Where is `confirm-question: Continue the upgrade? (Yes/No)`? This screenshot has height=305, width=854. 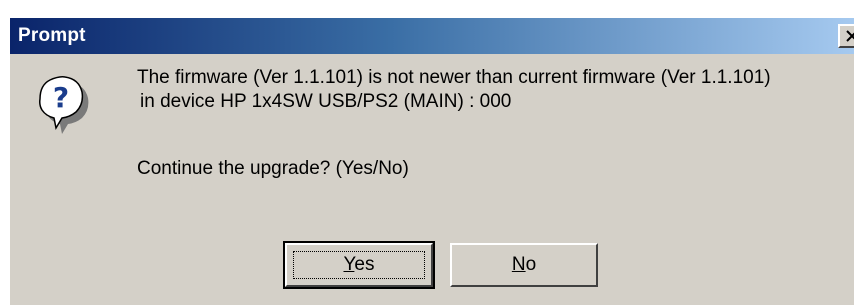 confirm-question: Continue the upgrade? (Yes/No) is located at coordinates (273, 168).